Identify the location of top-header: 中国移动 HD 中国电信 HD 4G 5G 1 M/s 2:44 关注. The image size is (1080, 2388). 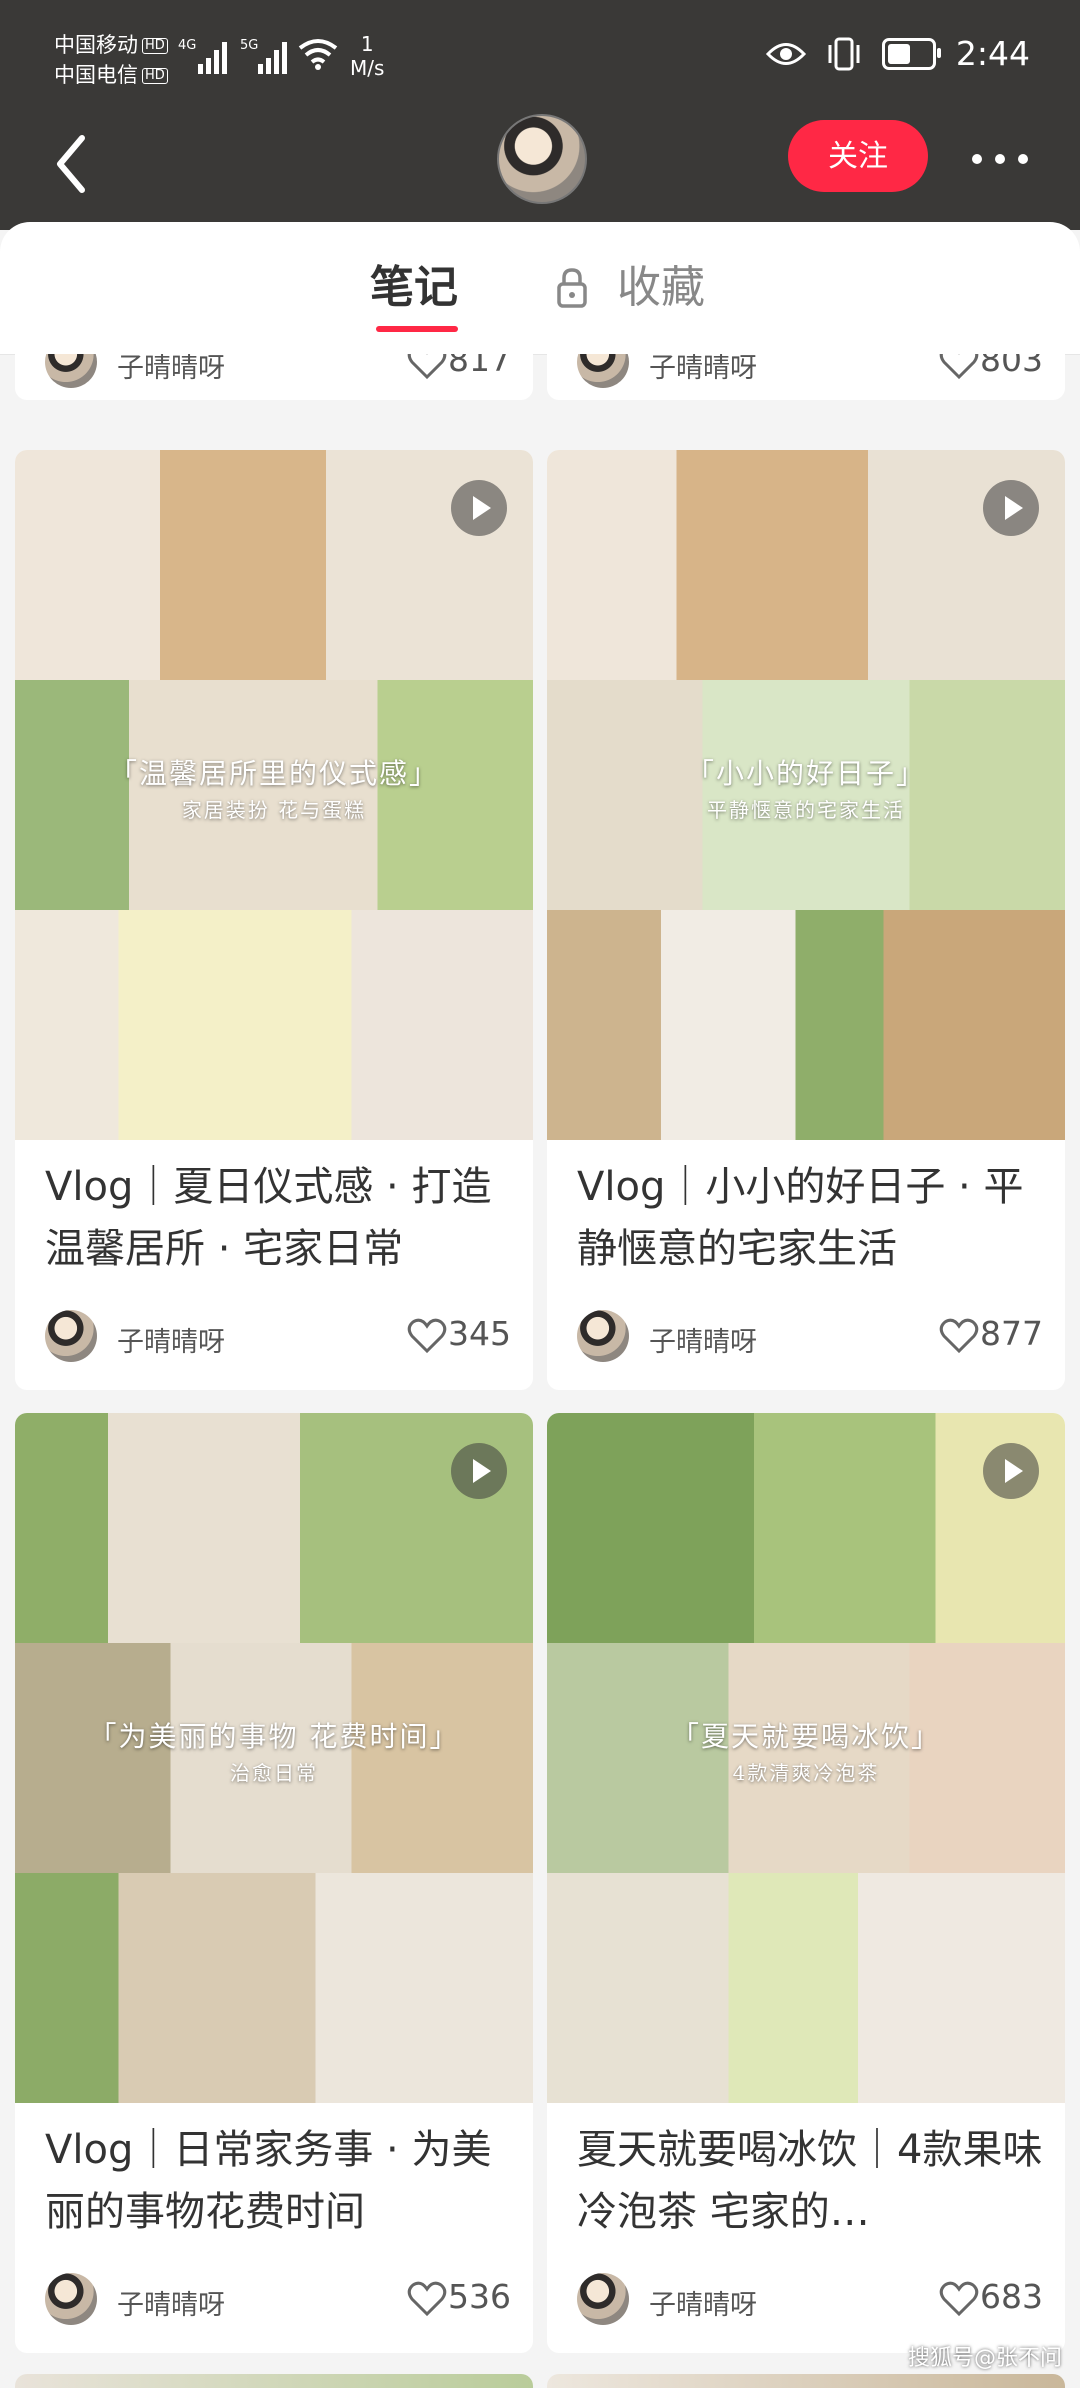
(540, 115).